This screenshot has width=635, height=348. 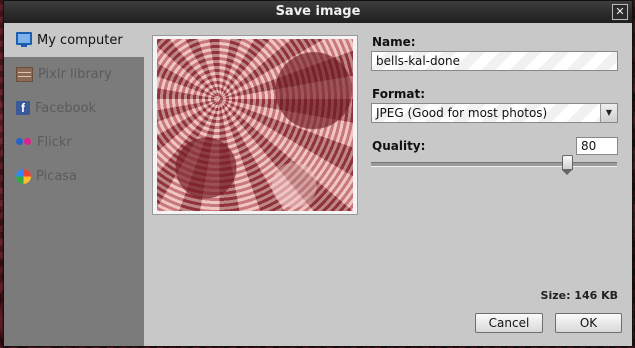 I want to click on sidebar-item-label: Facebook, so click(x=66, y=108).